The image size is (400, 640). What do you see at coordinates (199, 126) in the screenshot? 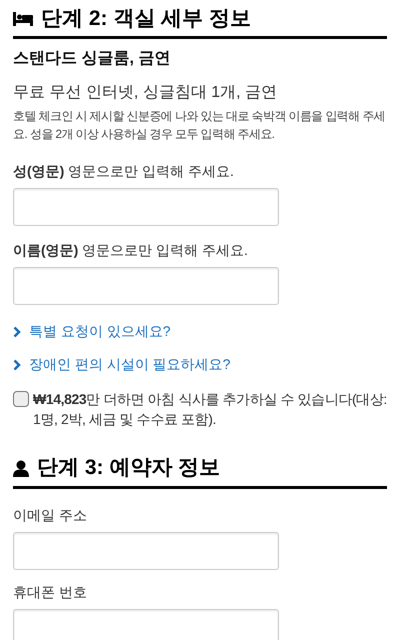
I see `name-instructions: 호텔 체크인 시 제시할 신분증에 나와 있는 대로 숙박객 이름을 입력해 주세요. 성을 2개 이상 사용하실 경우 모두 입력해 주세요.` at bounding box center [199, 126].